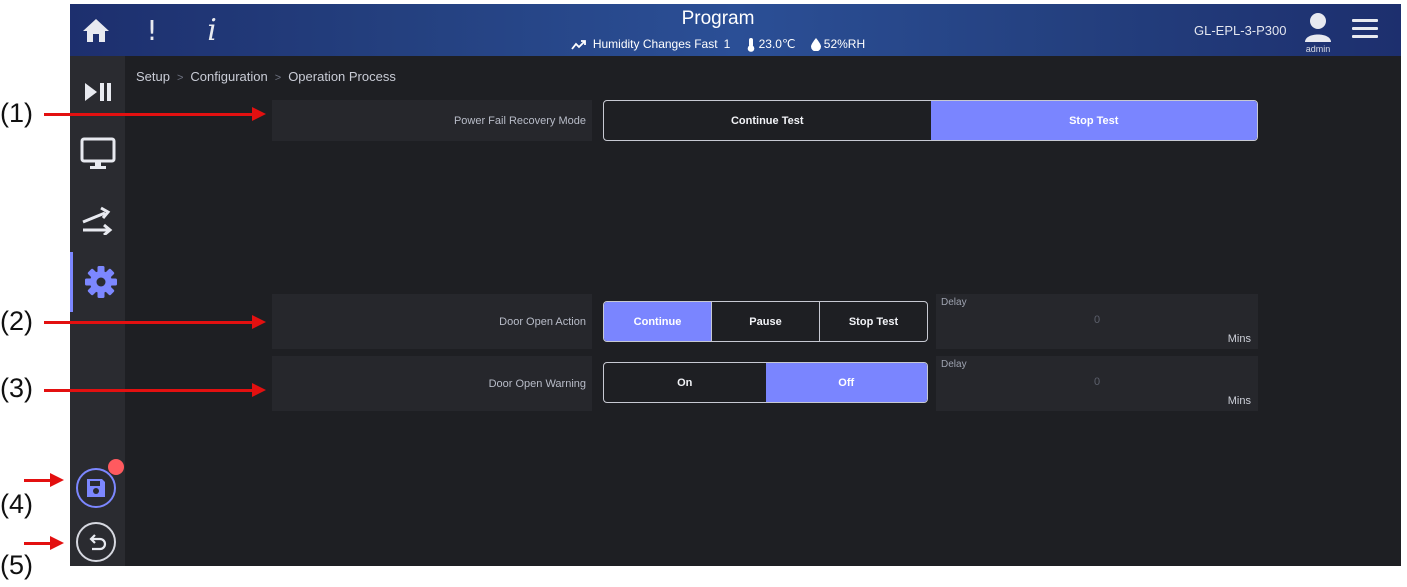  I want to click on door-open-action-delay: Delay 0 Mins, so click(1097, 321).